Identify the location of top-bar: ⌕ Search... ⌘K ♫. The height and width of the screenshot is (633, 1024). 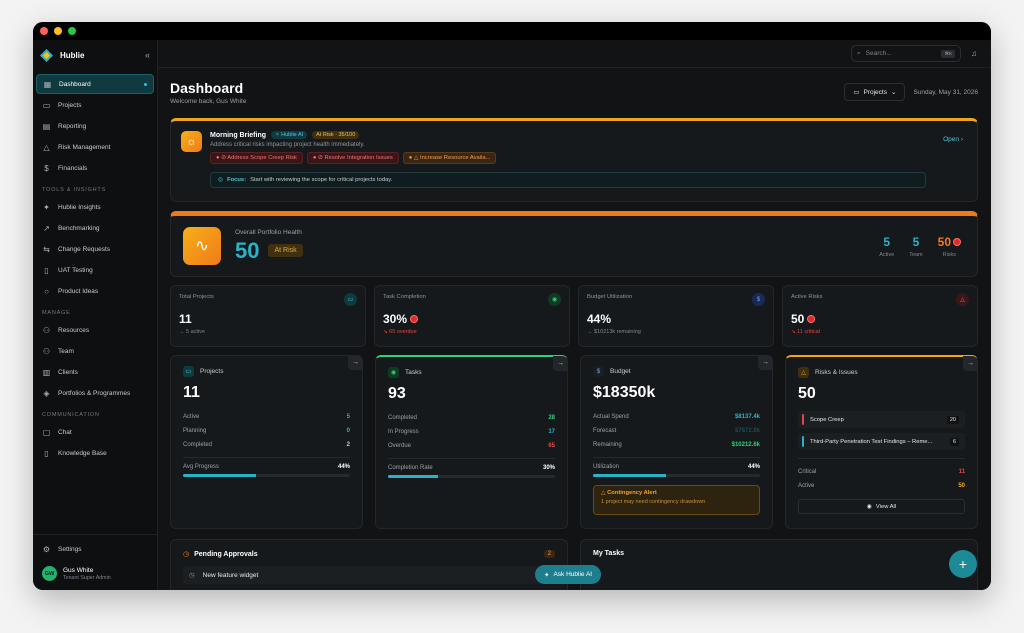
(574, 54).